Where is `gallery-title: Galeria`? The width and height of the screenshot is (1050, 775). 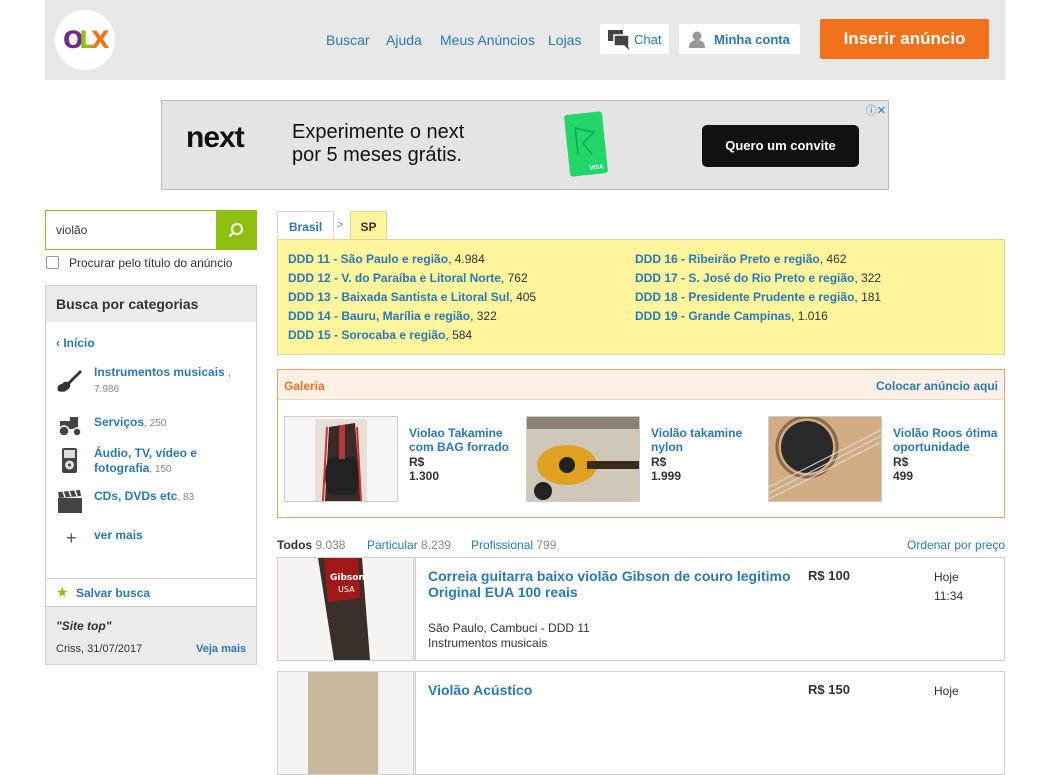
gallery-title: Galeria is located at coordinates (304, 386).